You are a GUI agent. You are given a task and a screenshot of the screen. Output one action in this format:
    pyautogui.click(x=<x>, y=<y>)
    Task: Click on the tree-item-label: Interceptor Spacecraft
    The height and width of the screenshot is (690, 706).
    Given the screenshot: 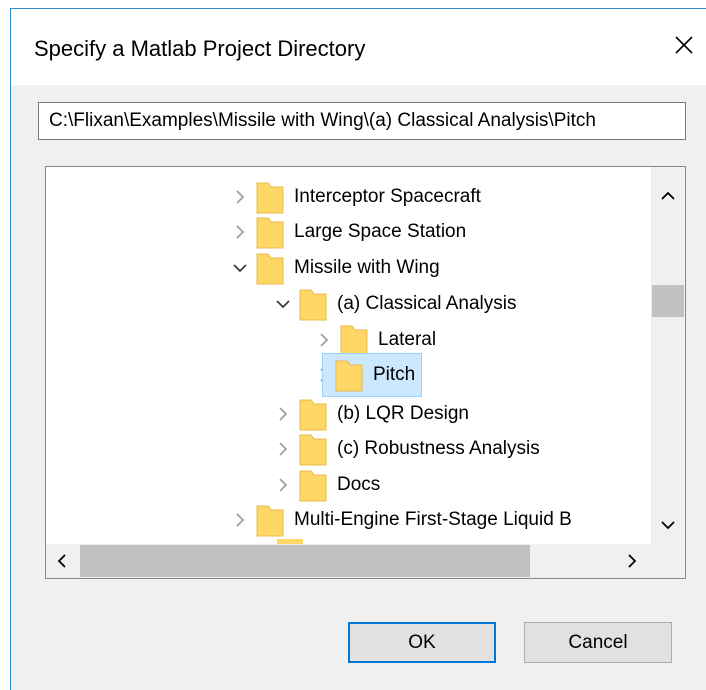 What is the action you would take?
    pyautogui.click(x=387, y=196)
    